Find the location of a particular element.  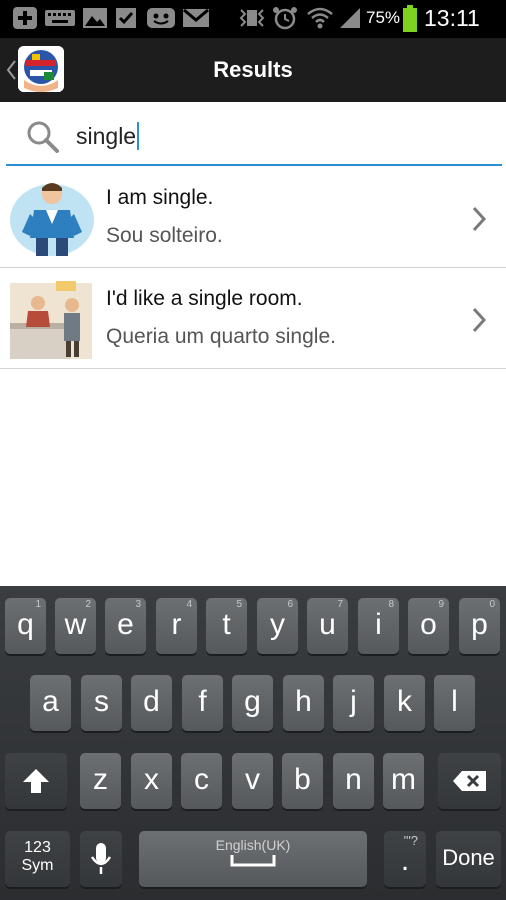

signal-icon is located at coordinates (350, 18).